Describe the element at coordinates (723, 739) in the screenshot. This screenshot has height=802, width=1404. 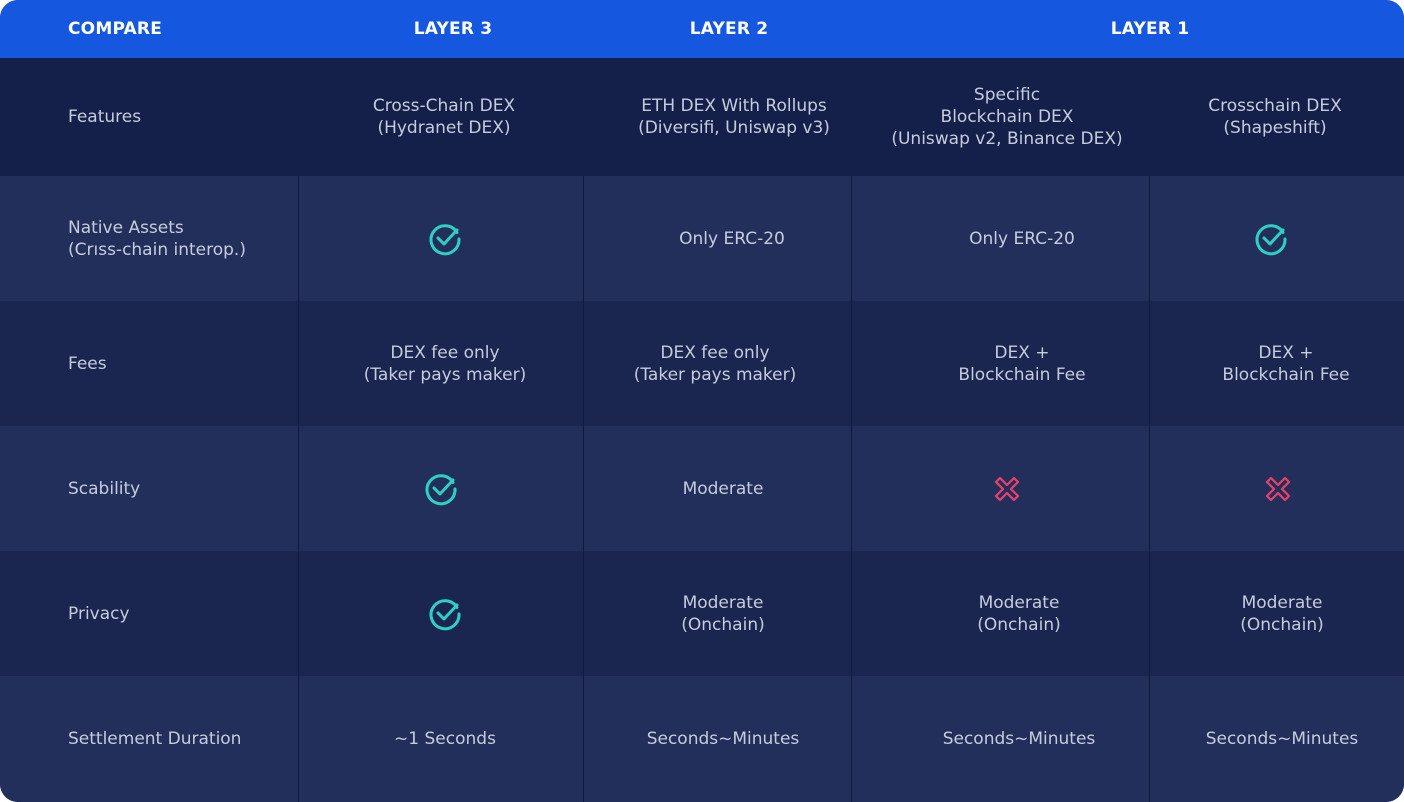
I see `cell-settlement-layer2: Seconds~Minutes` at that location.